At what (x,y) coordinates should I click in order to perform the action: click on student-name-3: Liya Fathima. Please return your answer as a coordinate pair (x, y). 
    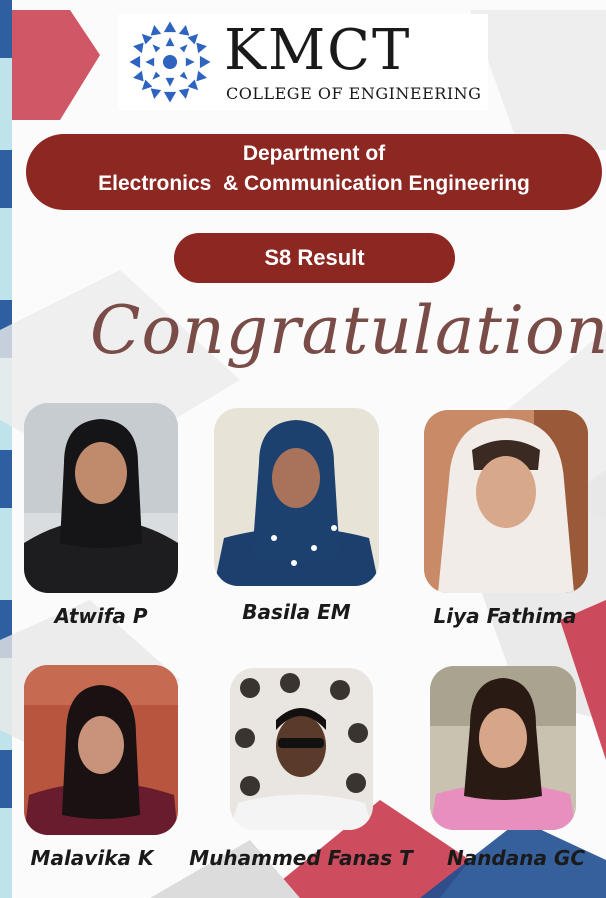
    Looking at the image, I should click on (505, 616).